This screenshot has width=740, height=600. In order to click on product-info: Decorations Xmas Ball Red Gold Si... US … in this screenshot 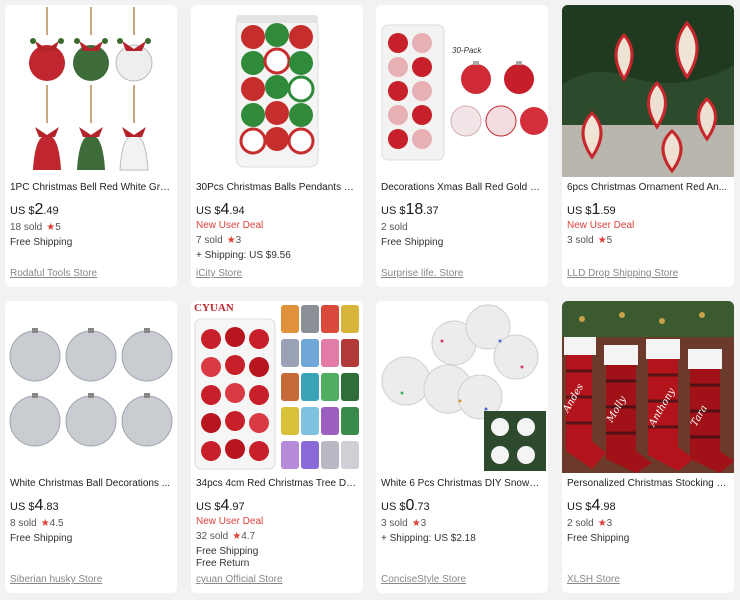, I will do `click(462, 234)`.